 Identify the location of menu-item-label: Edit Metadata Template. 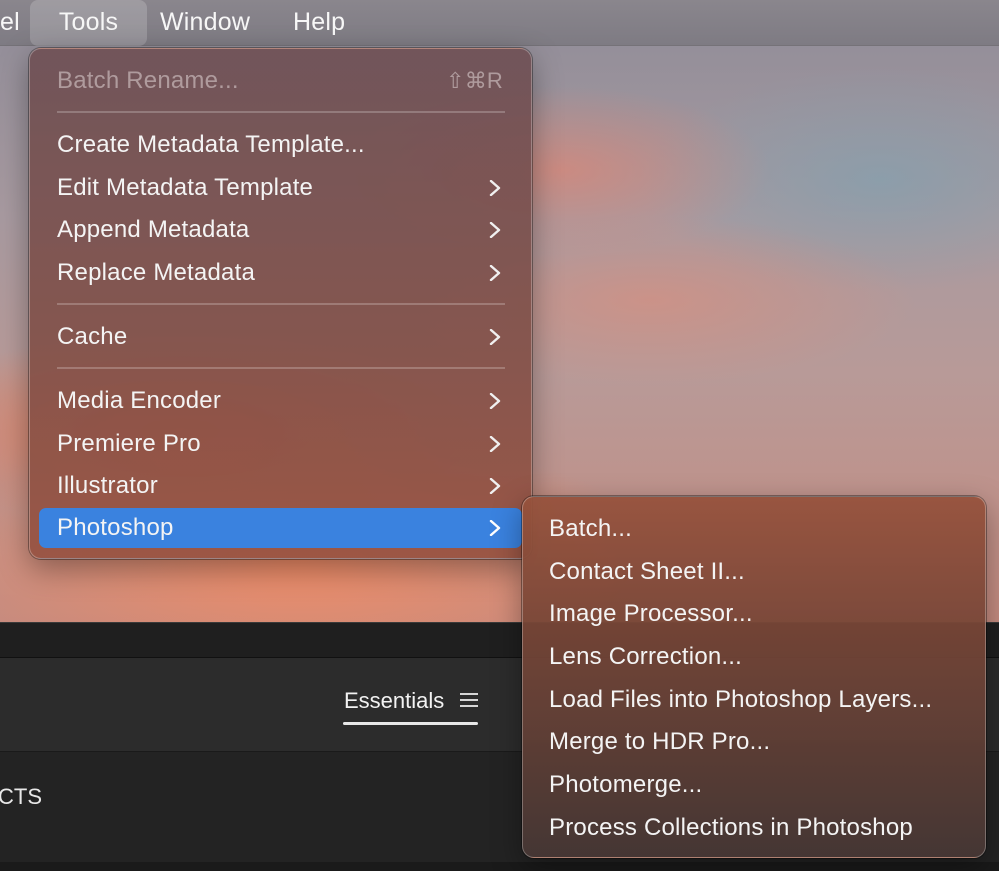
(185, 187).